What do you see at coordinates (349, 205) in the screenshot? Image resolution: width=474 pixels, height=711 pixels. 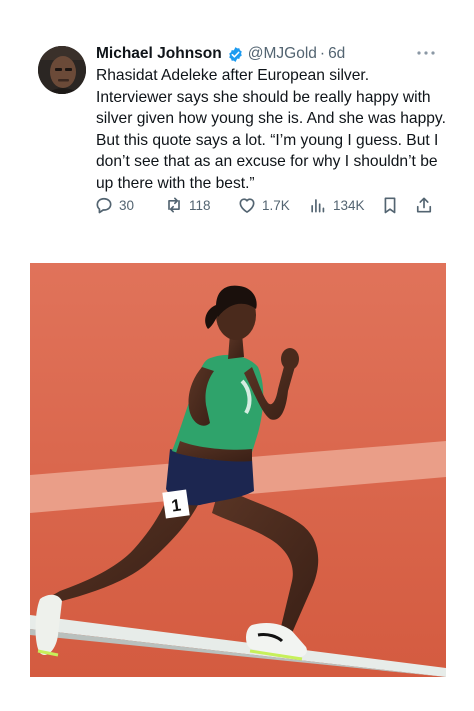 I see `views-count: 134K` at bounding box center [349, 205].